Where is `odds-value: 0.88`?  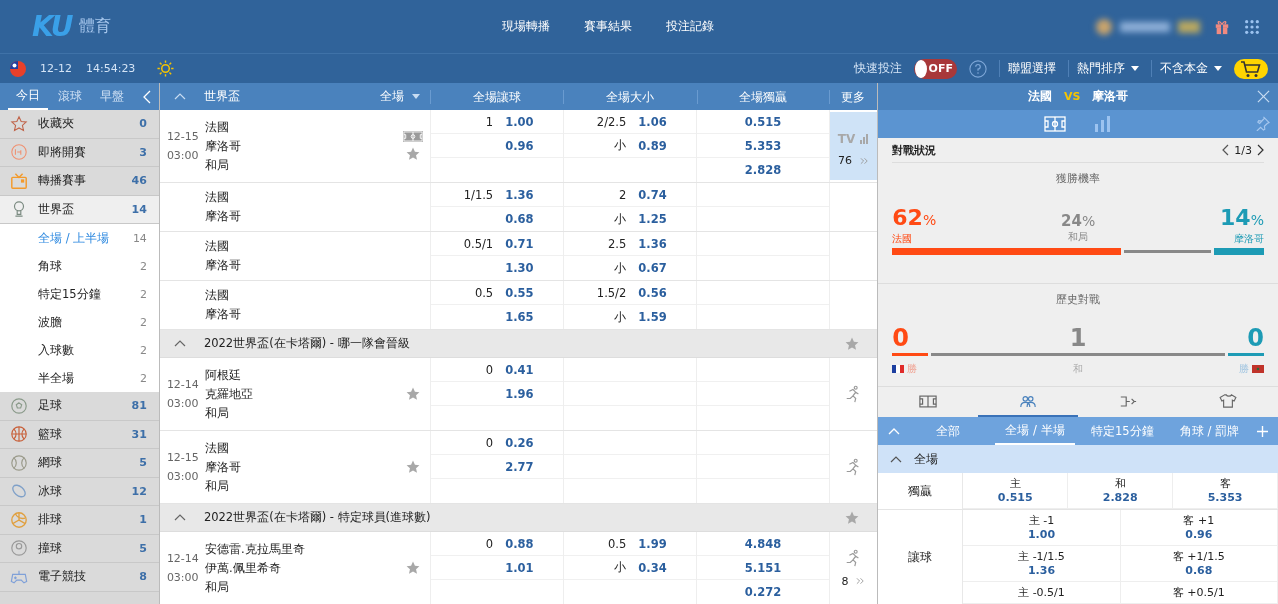 odds-value: 0.88 is located at coordinates (519, 543).